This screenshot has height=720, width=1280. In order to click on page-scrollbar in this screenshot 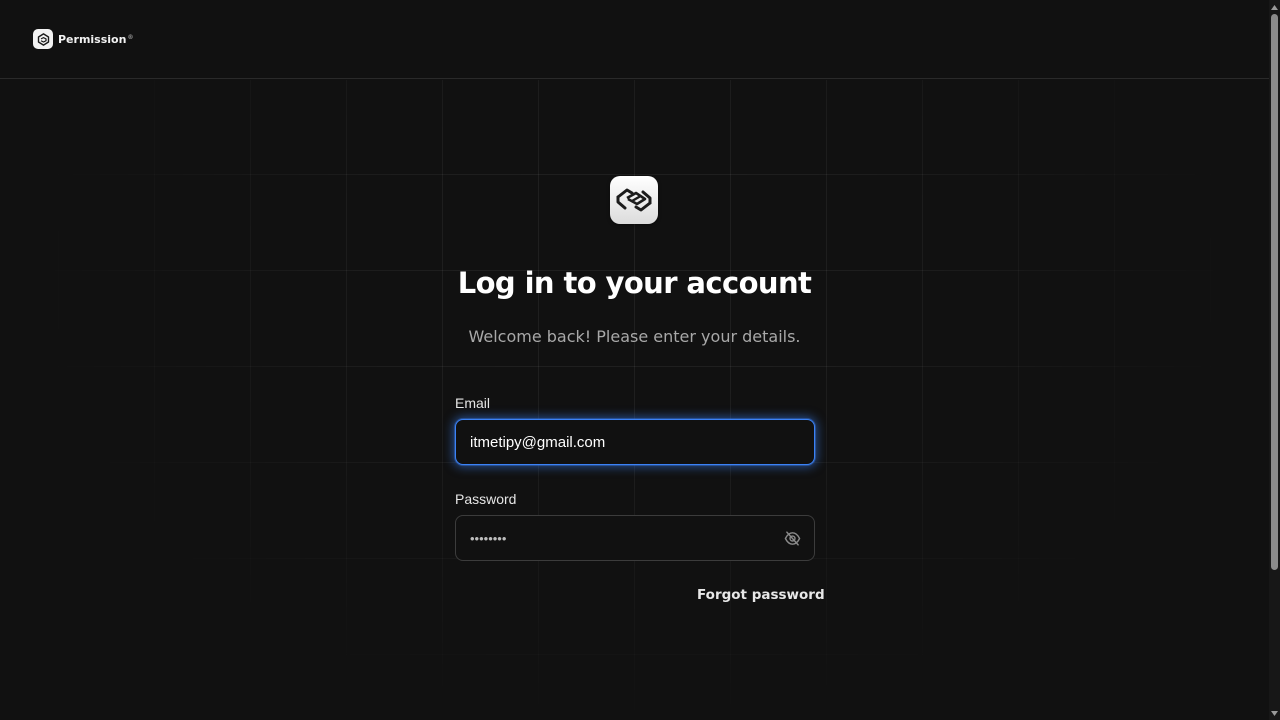, I will do `click(1274, 360)`.